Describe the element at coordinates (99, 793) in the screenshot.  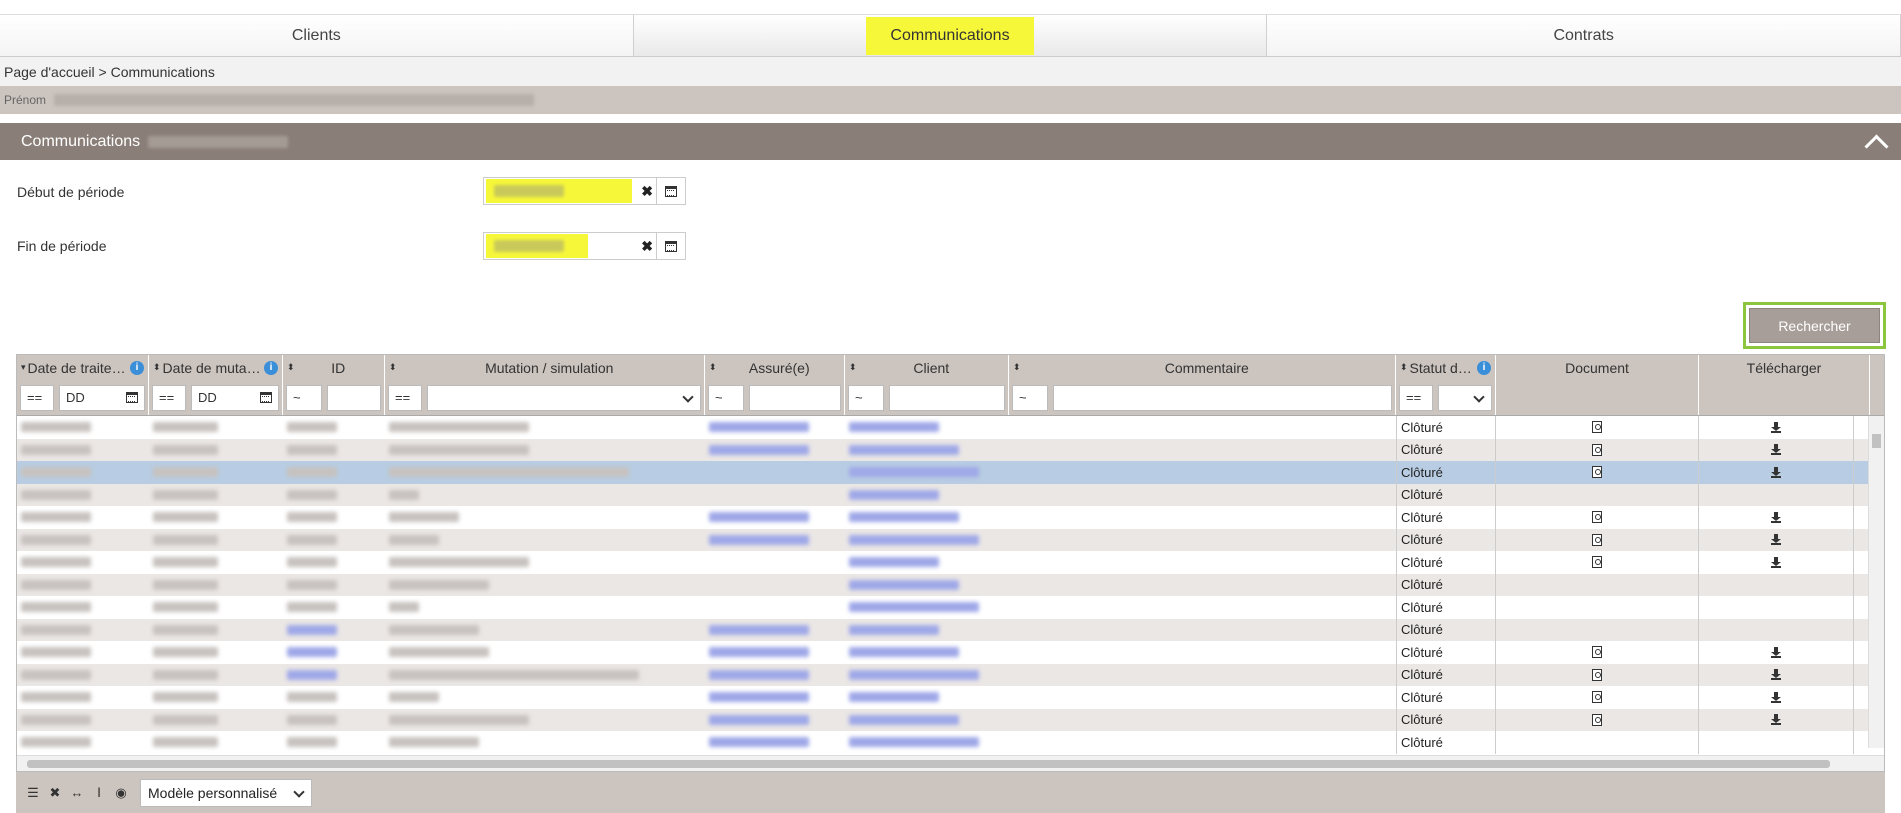
I see `text-height-icon: Ⅰ` at that location.